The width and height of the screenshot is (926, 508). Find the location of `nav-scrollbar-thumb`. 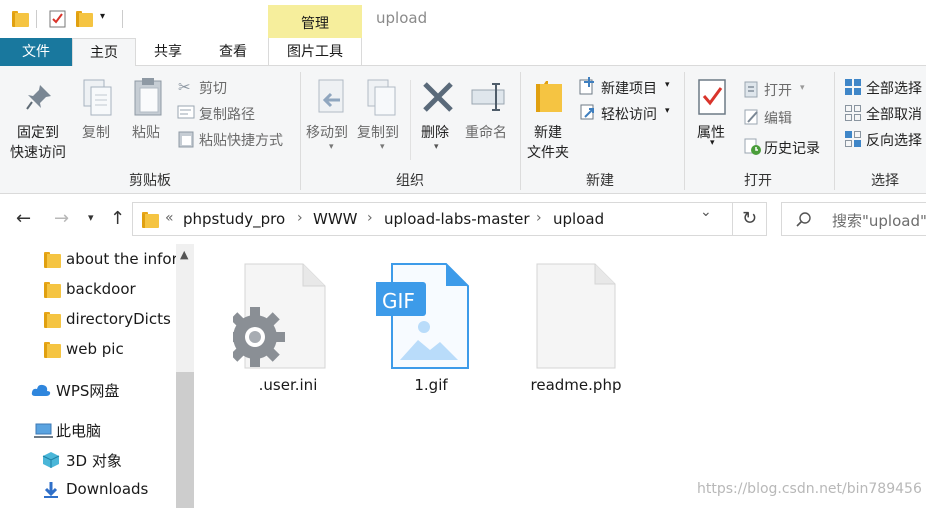

nav-scrollbar-thumb is located at coordinates (185, 440).